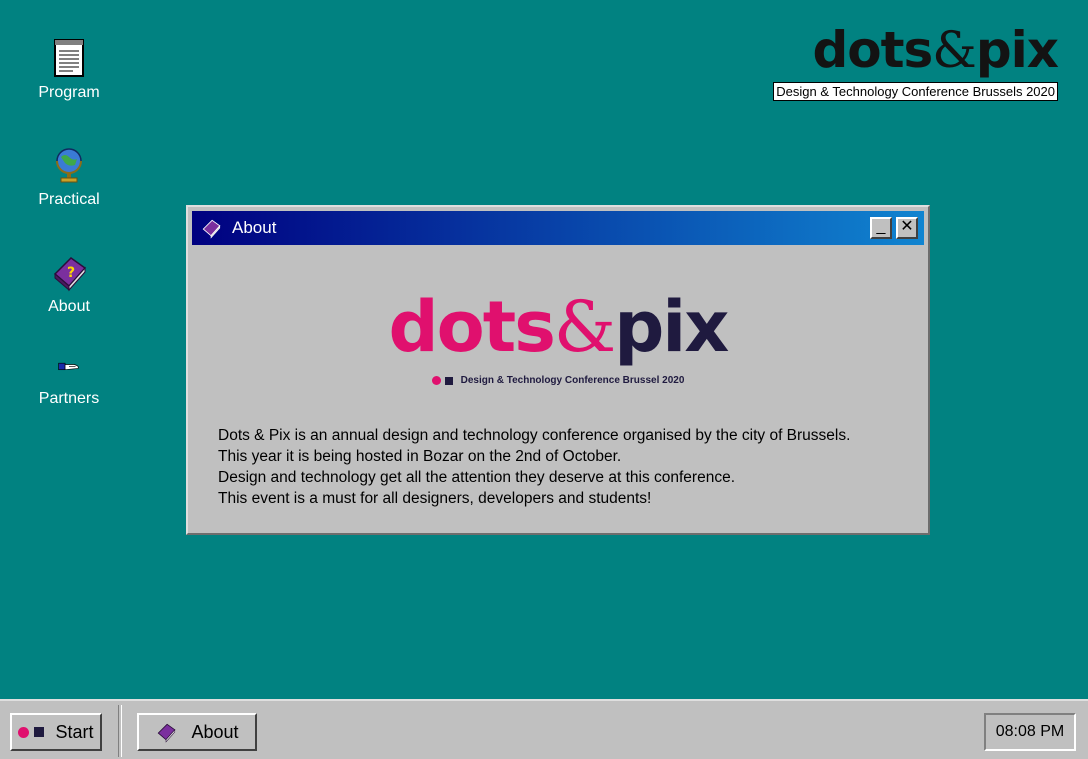 This screenshot has width=1088, height=759. I want to click on taskbar-item-label: About, so click(215, 731).